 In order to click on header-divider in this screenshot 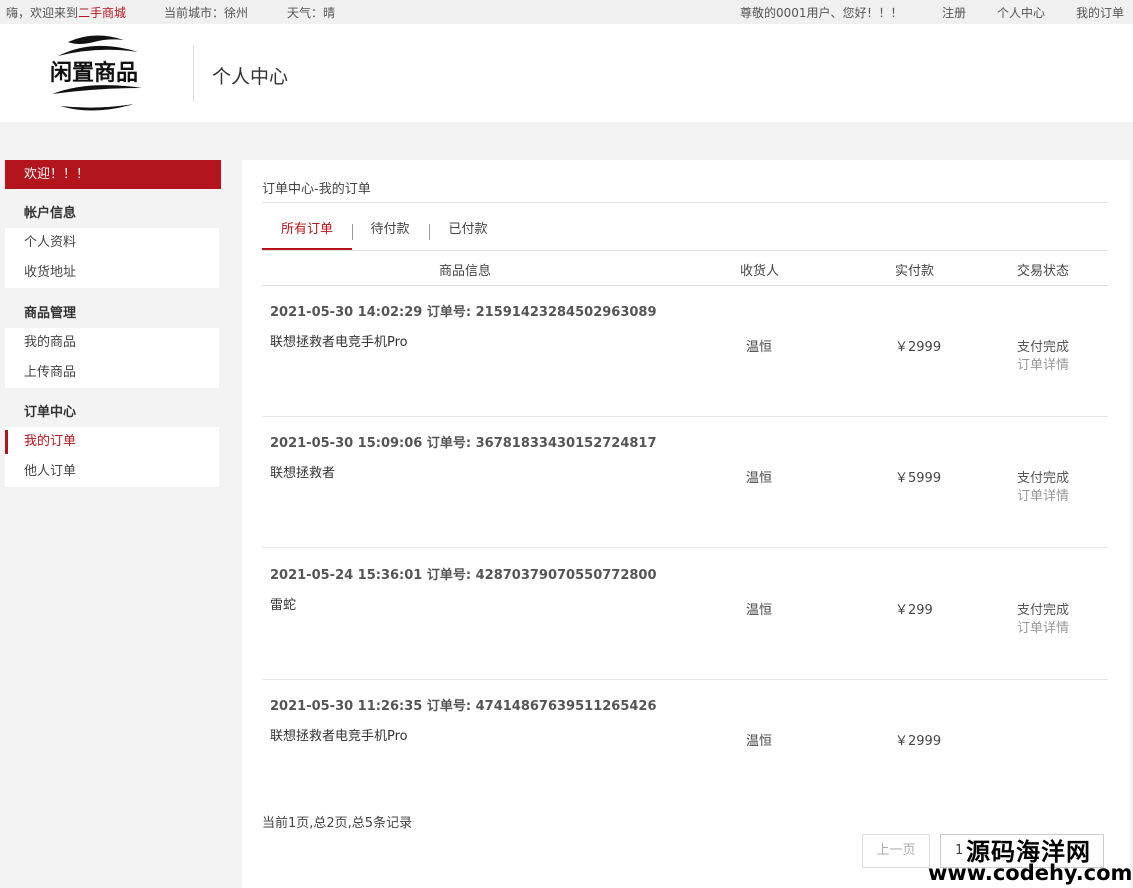, I will do `click(193, 74)`.